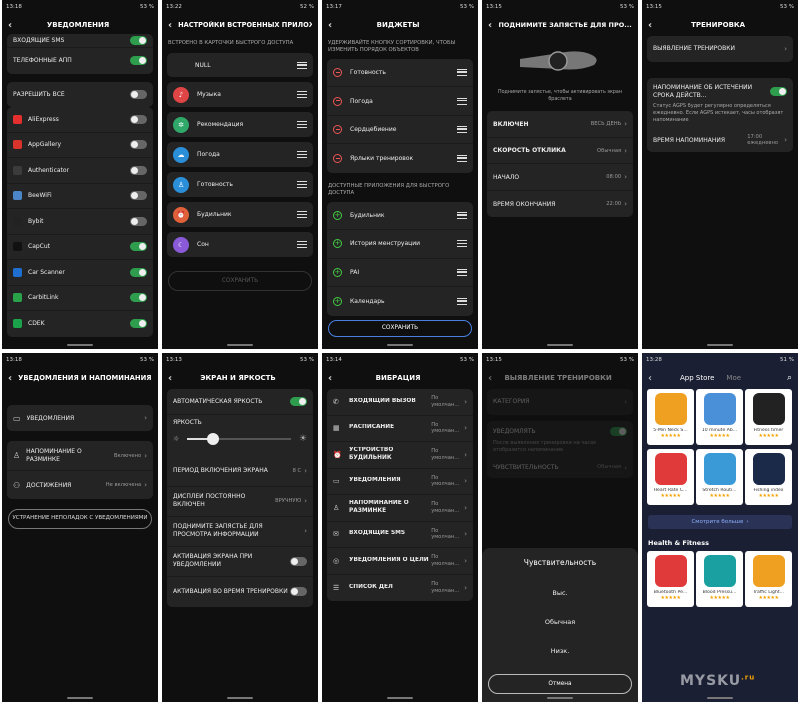  I want to click on widget-row: Готовность, so click(400, 73).